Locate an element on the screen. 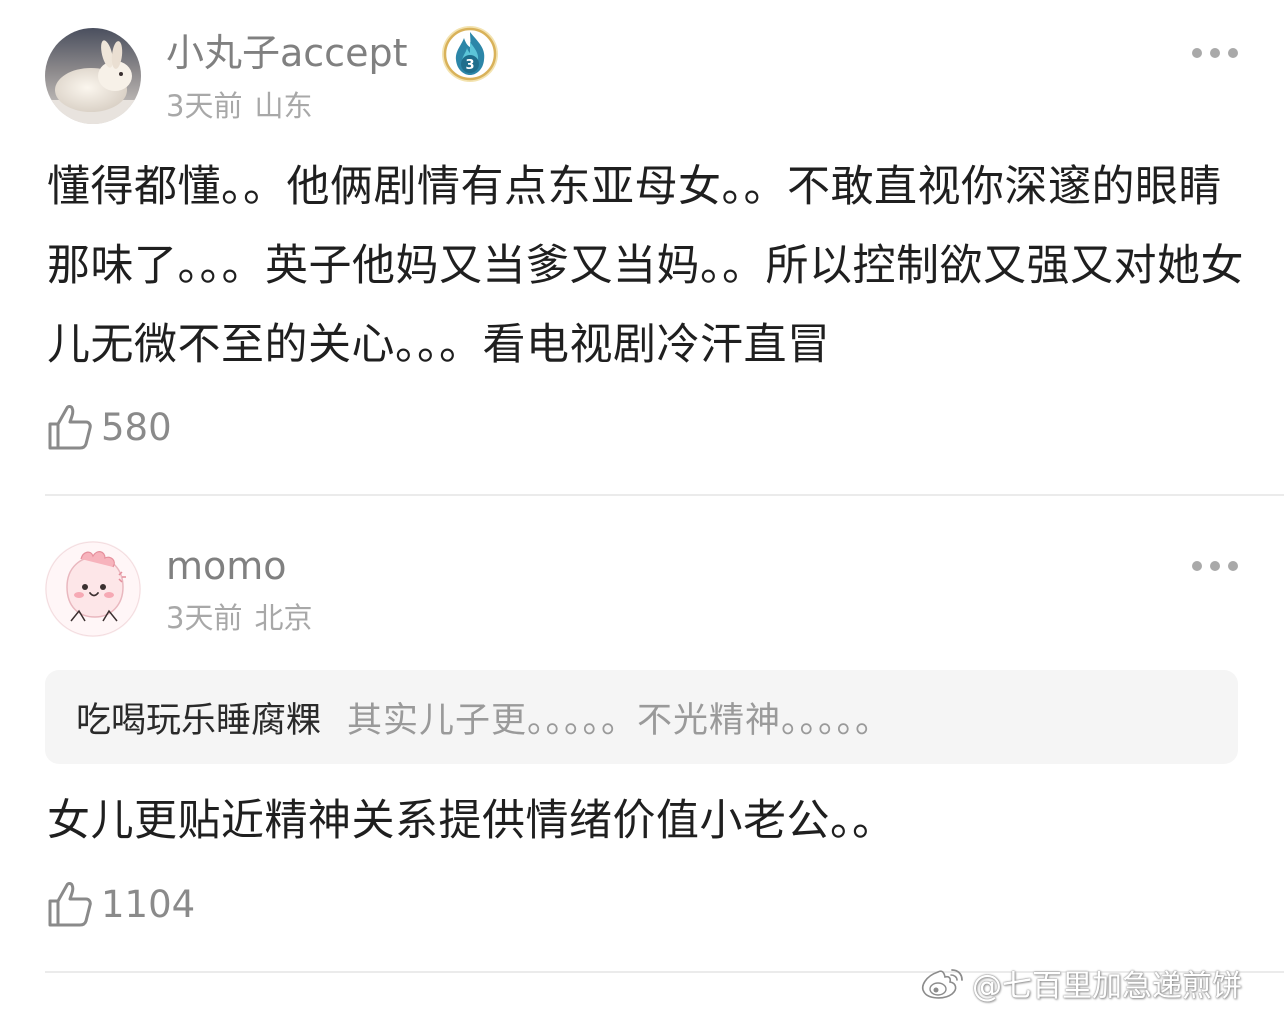 The width and height of the screenshot is (1284, 1014). like-count: 1104 is located at coordinates (148, 904).